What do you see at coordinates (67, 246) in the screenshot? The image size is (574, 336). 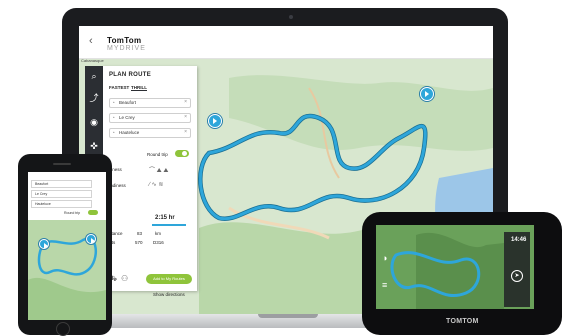 I see `phone-screen: Beaufort Le Crey Hauteluce Round trip` at bounding box center [67, 246].